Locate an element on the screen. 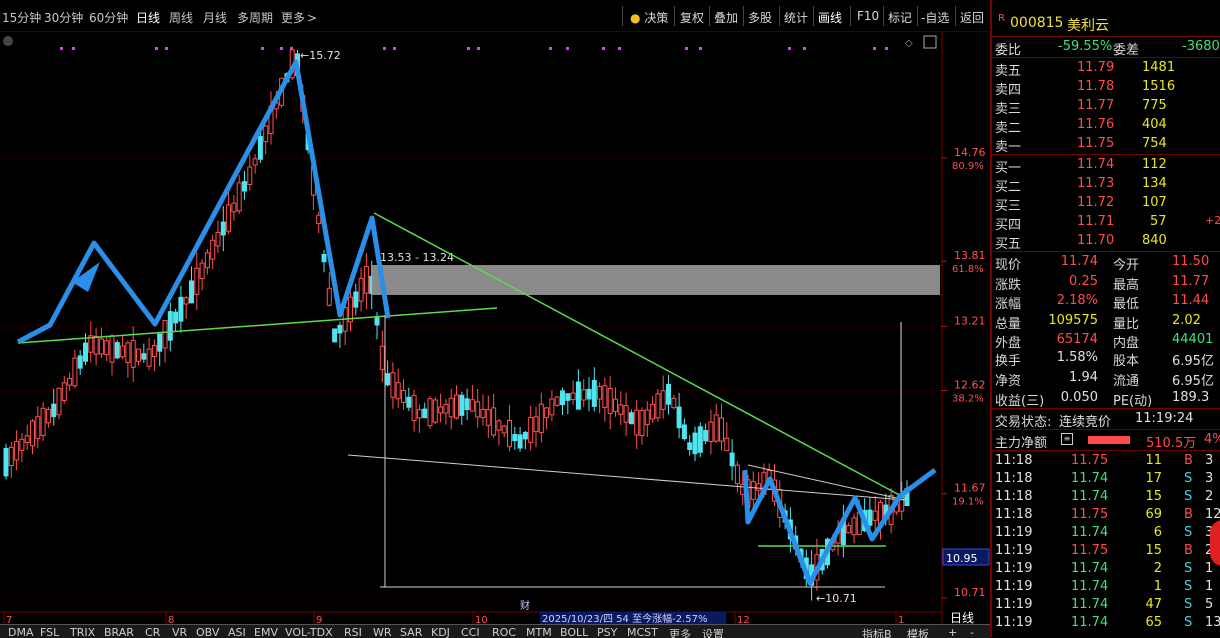  period-daily: 日线 is located at coordinates (148, 17).